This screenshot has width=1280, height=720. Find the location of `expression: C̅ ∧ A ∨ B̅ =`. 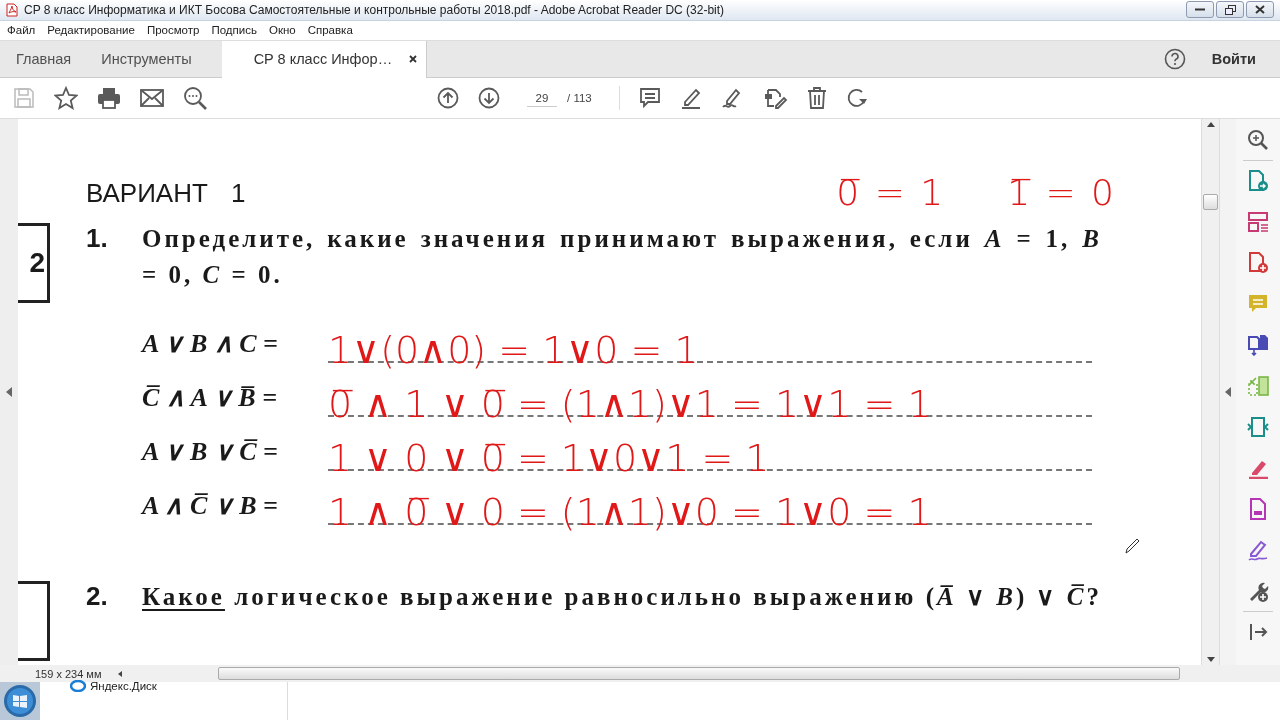

expression: C̅ ∧ A ∨ B̅ = is located at coordinates (210, 398).